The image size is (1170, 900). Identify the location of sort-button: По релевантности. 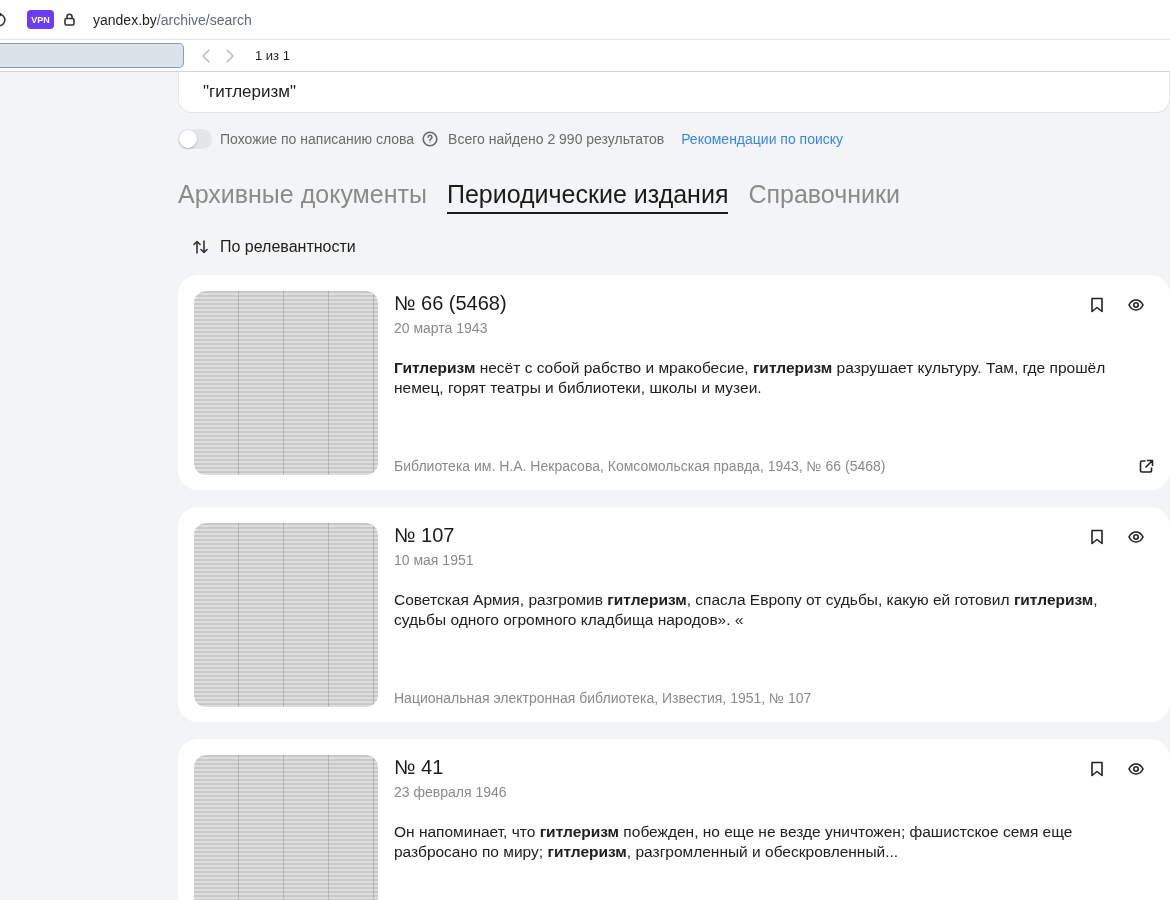
(267, 247).